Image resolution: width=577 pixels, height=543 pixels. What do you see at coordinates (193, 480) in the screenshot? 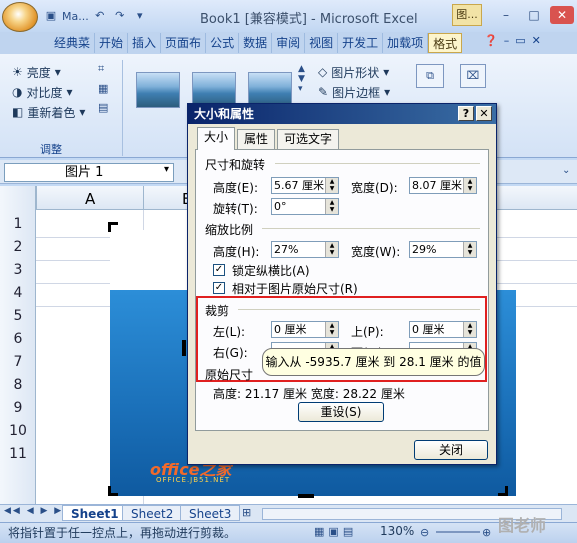
I see `logo-subtext: OFFICE.JB51.NET` at bounding box center [193, 480].